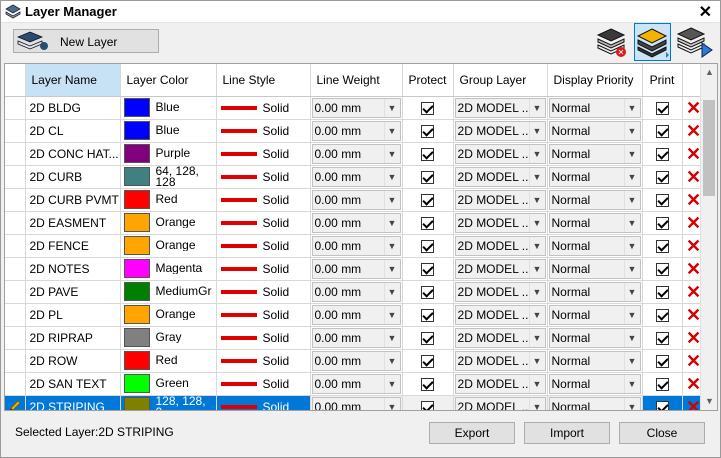  I want to click on layer-color-cell: Green, so click(168, 384).